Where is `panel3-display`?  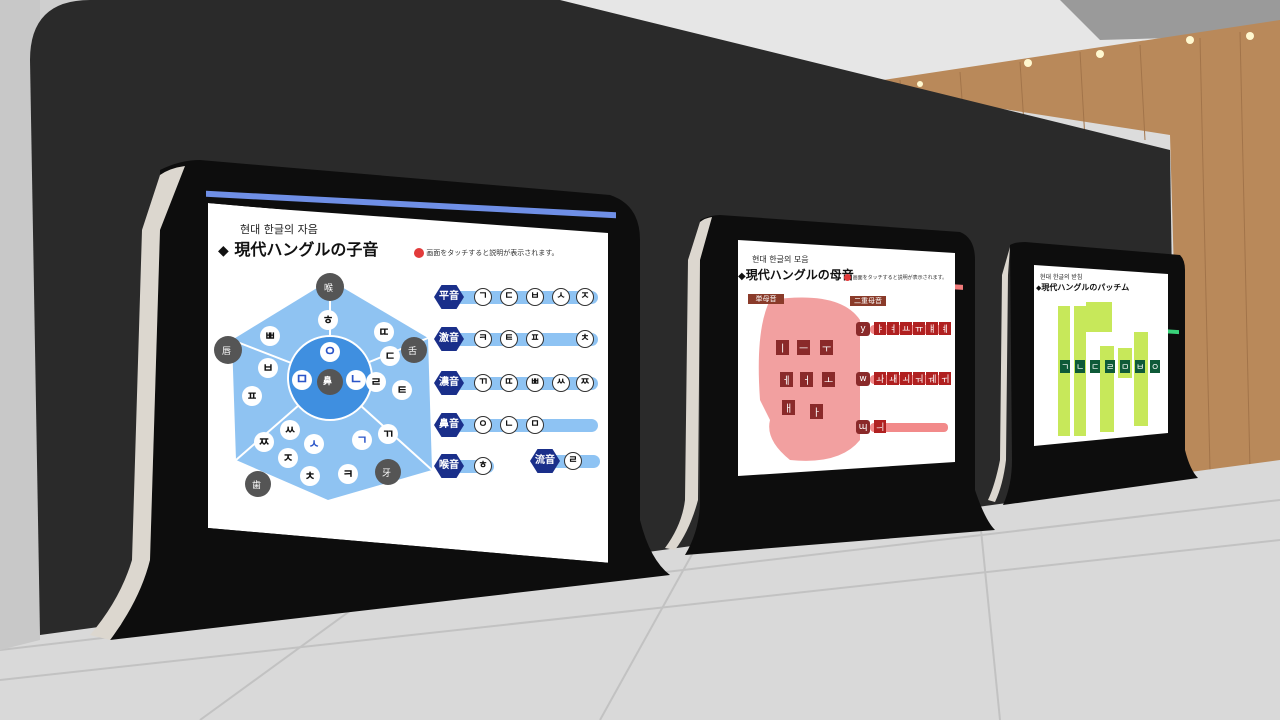
panel3-display is located at coordinates (1101, 355).